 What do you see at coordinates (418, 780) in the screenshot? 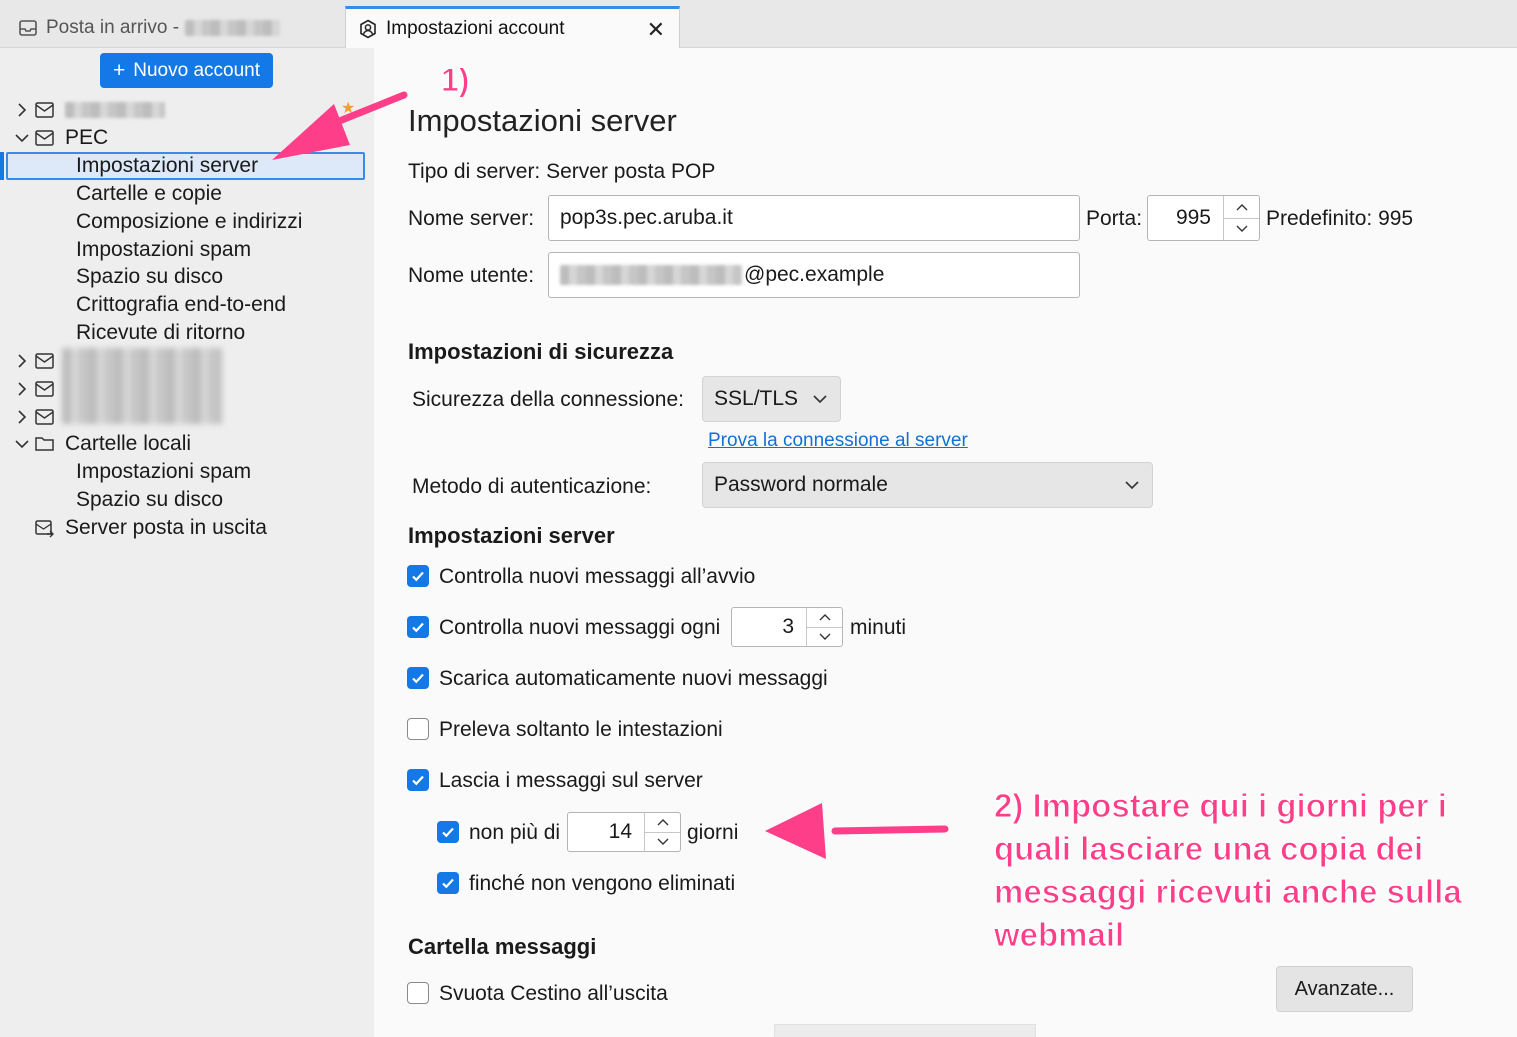
I see `leave-on-server-checkbox` at bounding box center [418, 780].